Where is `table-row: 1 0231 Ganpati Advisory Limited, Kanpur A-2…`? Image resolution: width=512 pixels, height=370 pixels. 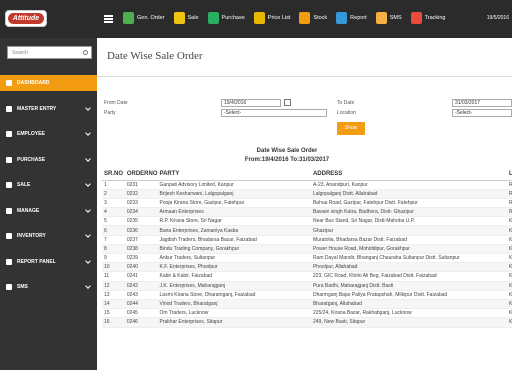
table-row: 1 0231 Ganpati Advisory Limited, Kanpur A-2… is located at coordinates (307, 185).